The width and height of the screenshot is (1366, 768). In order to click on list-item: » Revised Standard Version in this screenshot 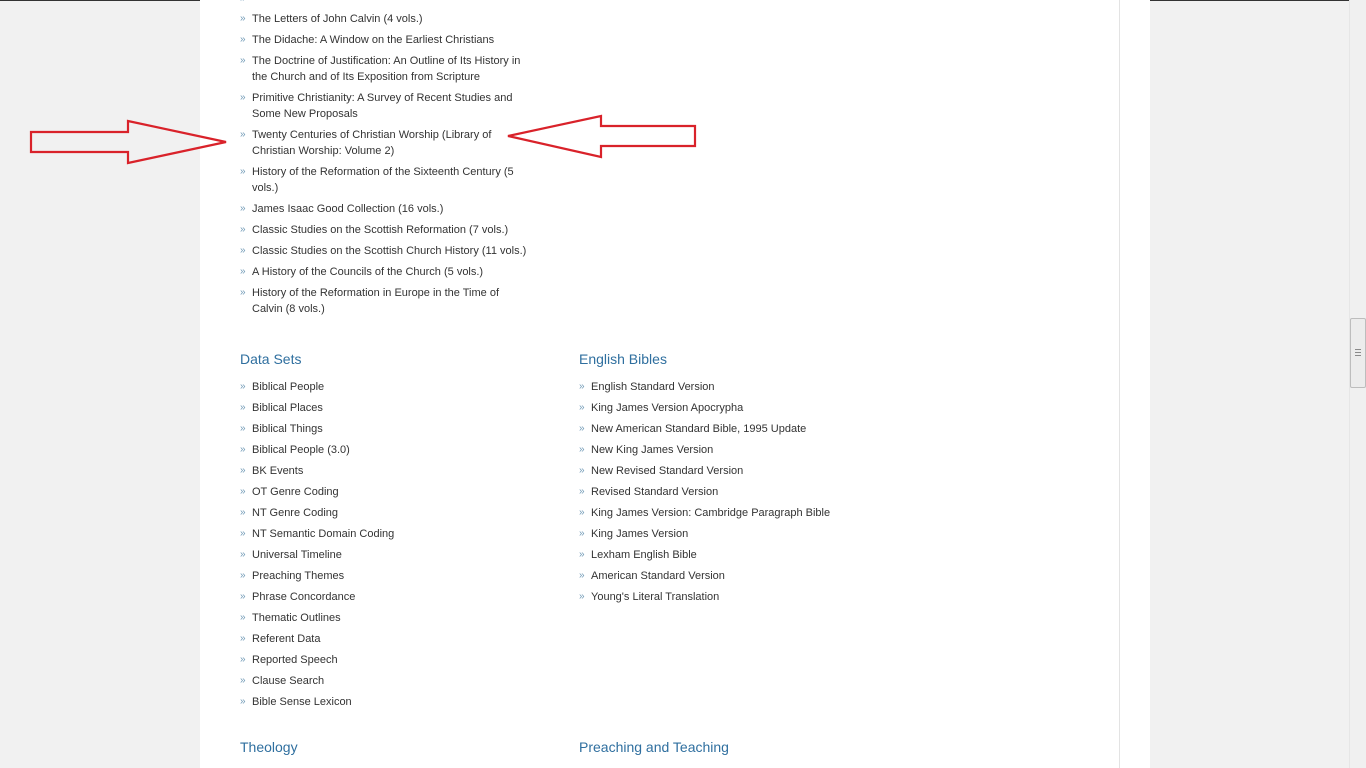, I will do `click(739, 492)`.